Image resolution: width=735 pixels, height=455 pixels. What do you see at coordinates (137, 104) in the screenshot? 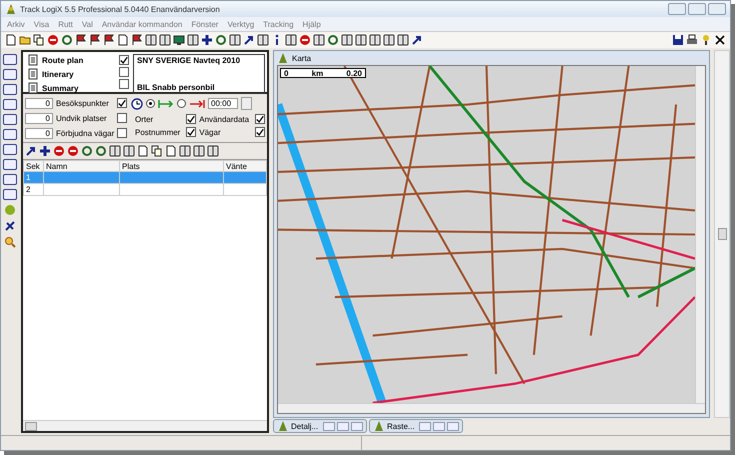
I see `clock-icon` at bounding box center [137, 104].